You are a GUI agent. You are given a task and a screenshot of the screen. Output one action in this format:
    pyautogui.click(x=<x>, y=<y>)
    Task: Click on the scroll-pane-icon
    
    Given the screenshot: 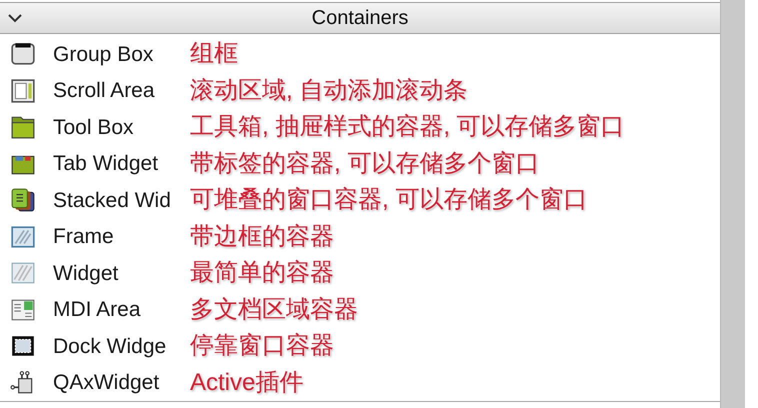 What is the action you would take?
    pyautogui.click(x=23, y=91)
    